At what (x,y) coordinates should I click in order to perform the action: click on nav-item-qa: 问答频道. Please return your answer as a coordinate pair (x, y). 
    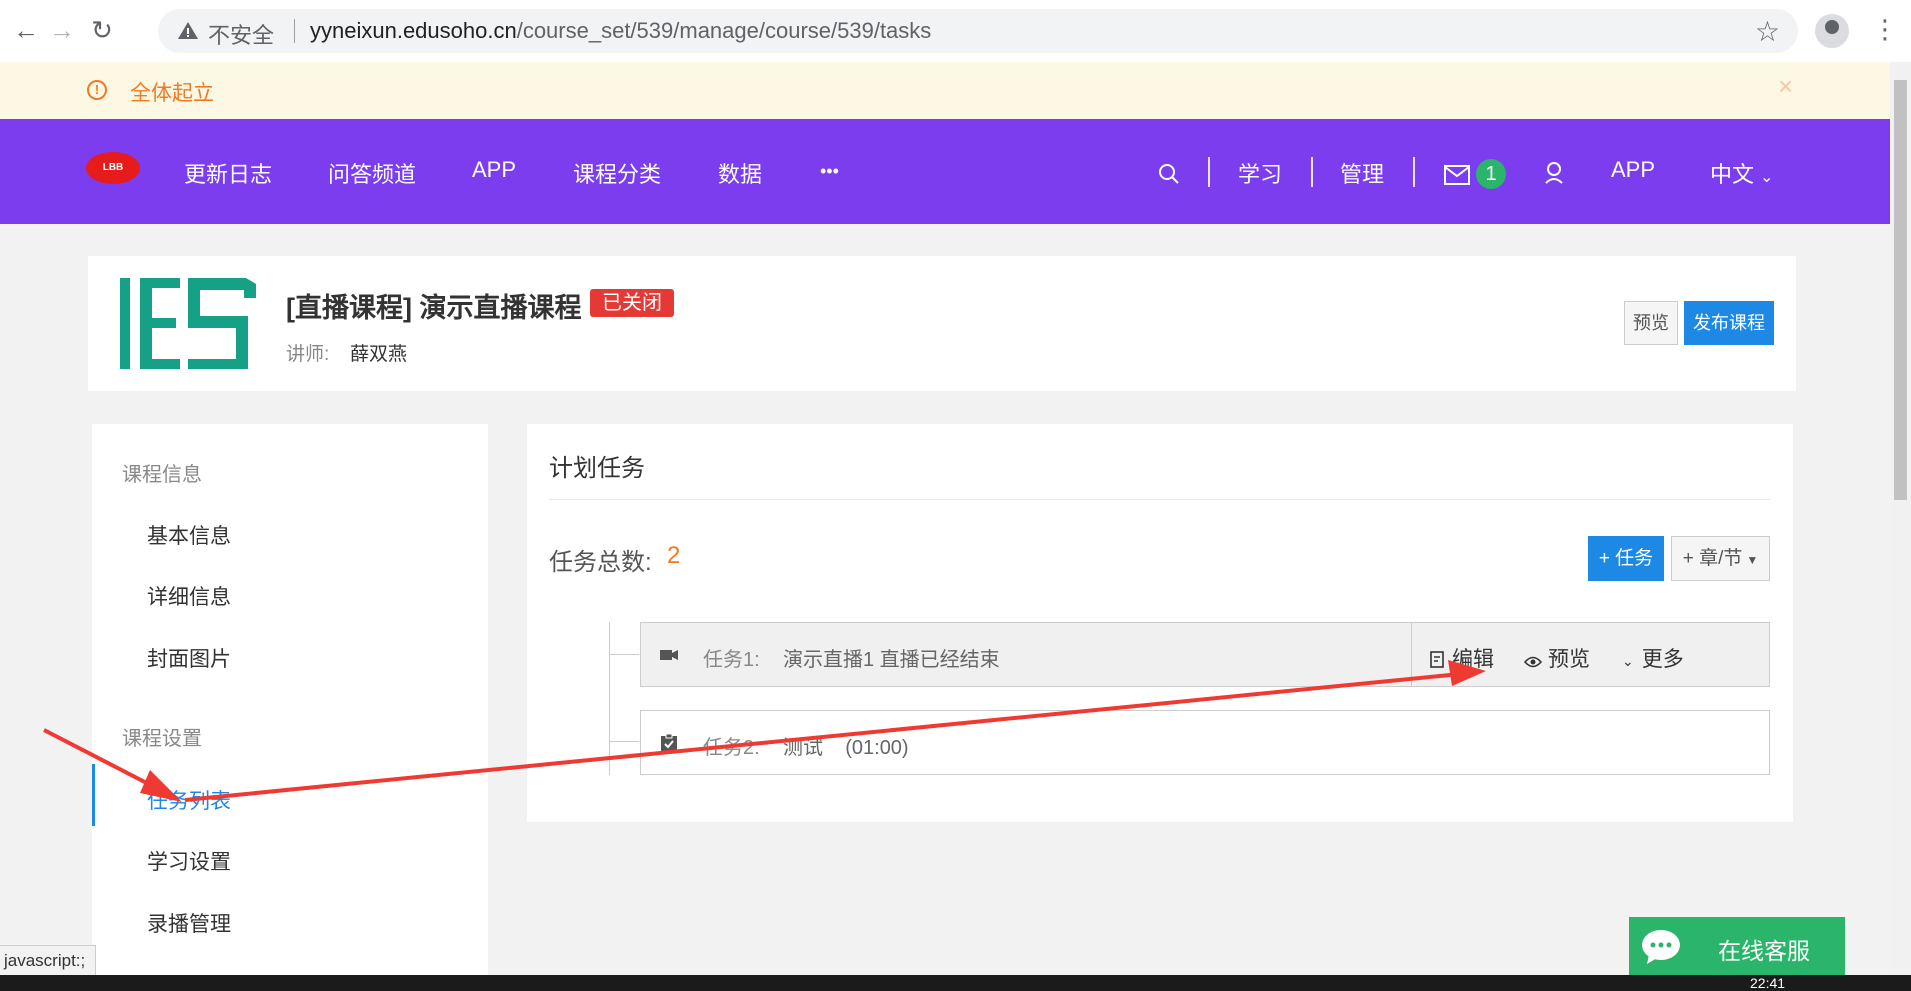
    Looking at the image, I should click on (372, 173).